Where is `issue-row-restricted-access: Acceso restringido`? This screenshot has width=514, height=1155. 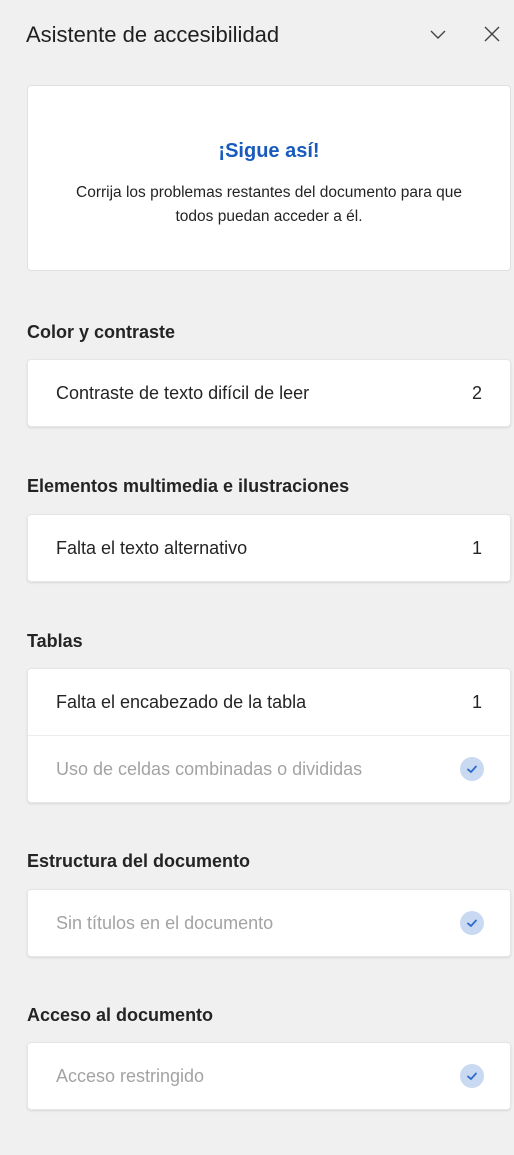
issue-row-restricted-access: Acceso restringido is located at coordinates (269, 1076).